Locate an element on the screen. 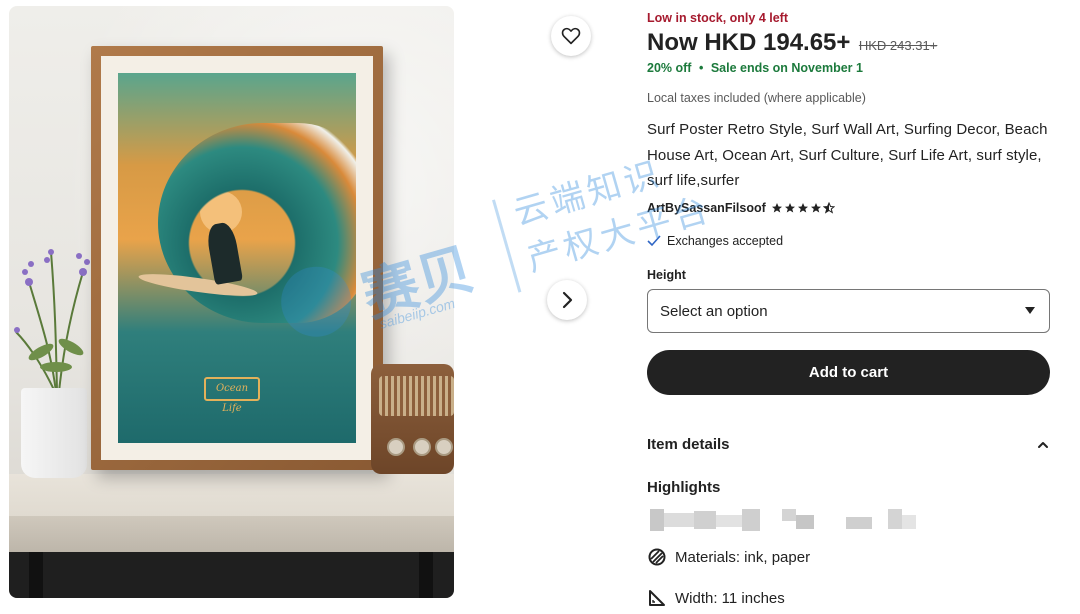 Image resolution: width=1080 pixels, height=614 pixels. seller-row: ArtBySassanFilsoof is located at coordinates (741, 208).